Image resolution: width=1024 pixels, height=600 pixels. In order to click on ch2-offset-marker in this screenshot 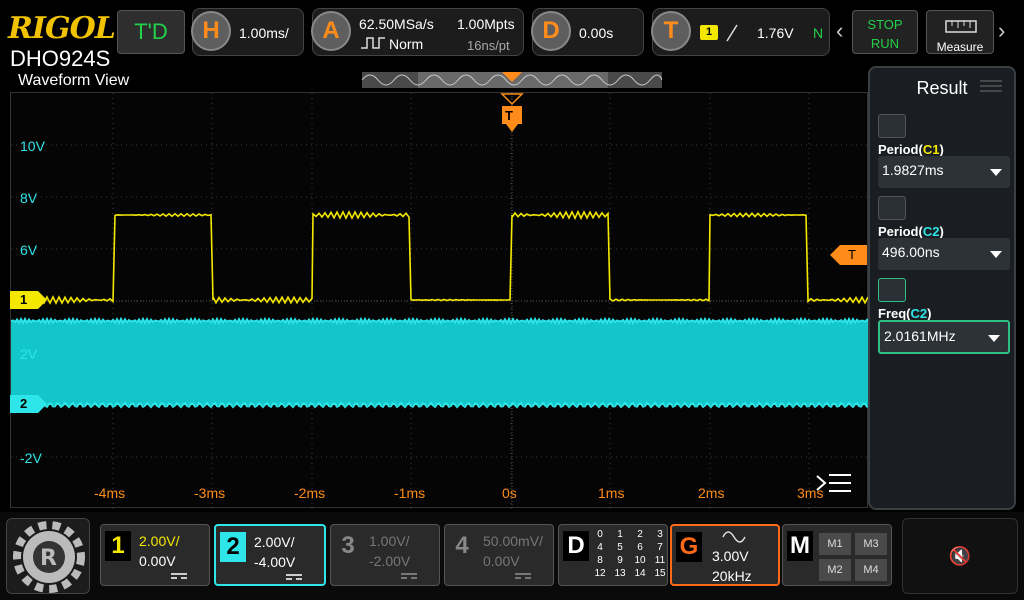, I will do `click(29, 404)`.